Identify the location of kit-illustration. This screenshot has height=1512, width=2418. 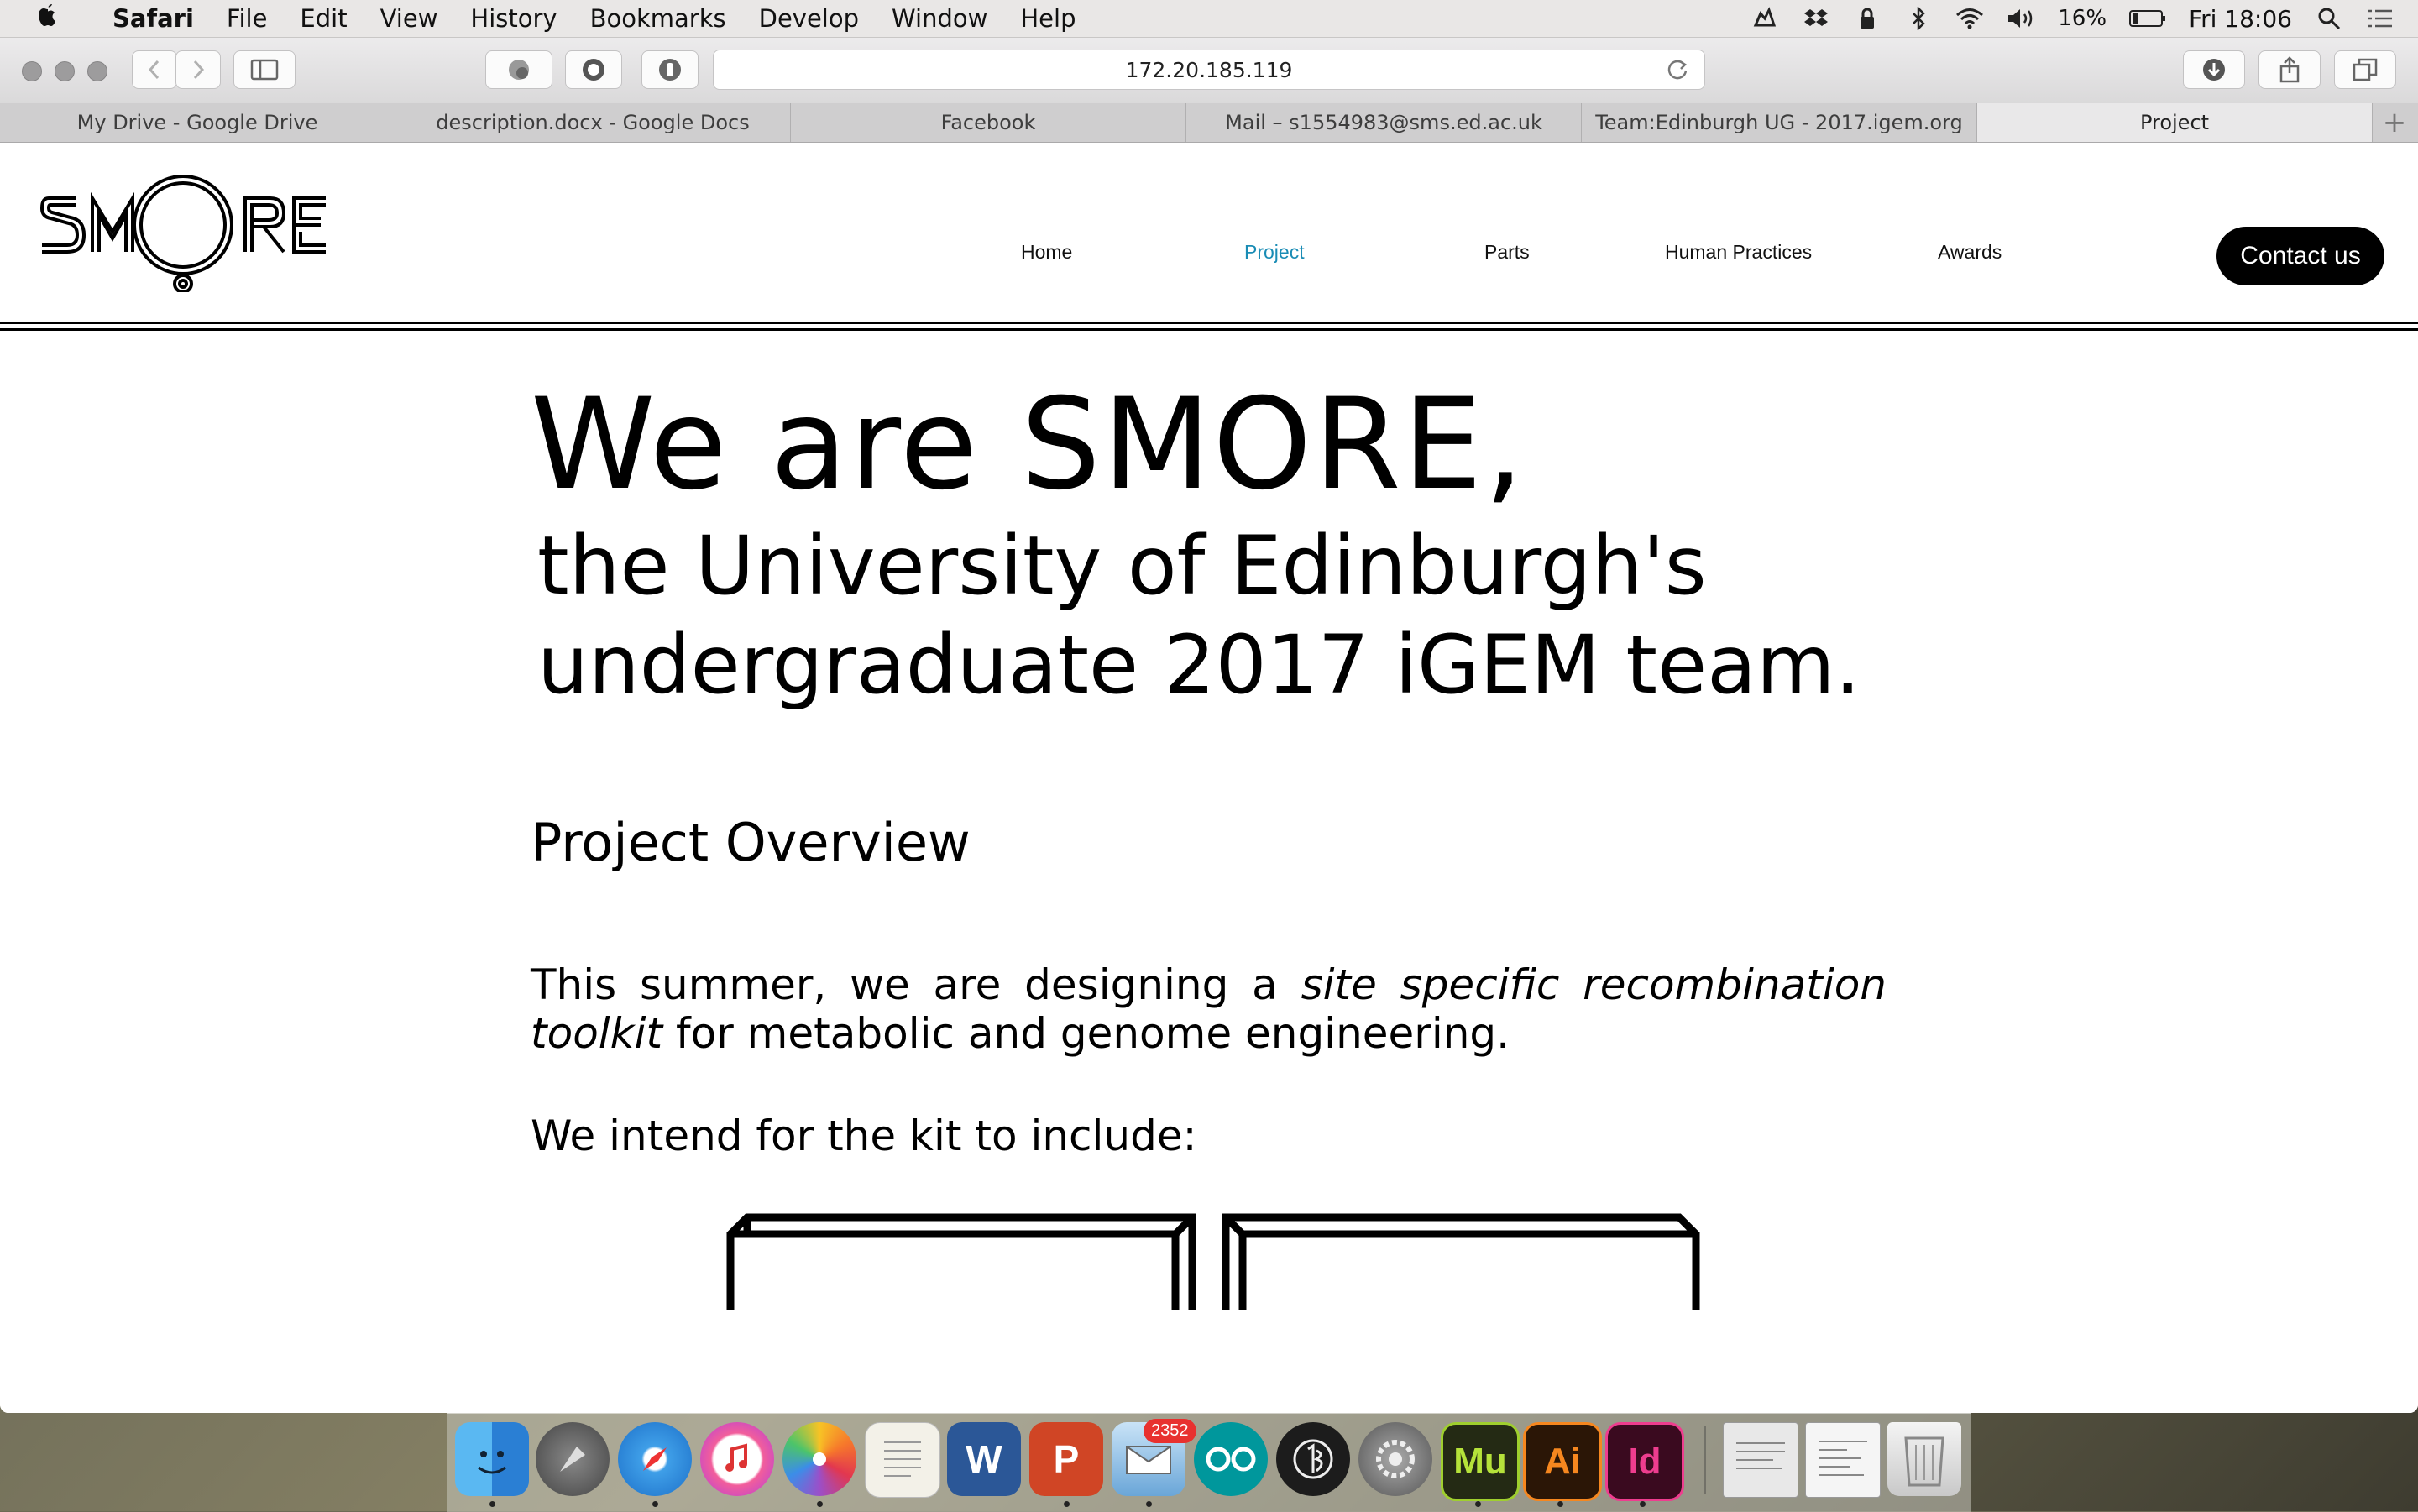
(1217, 1261).